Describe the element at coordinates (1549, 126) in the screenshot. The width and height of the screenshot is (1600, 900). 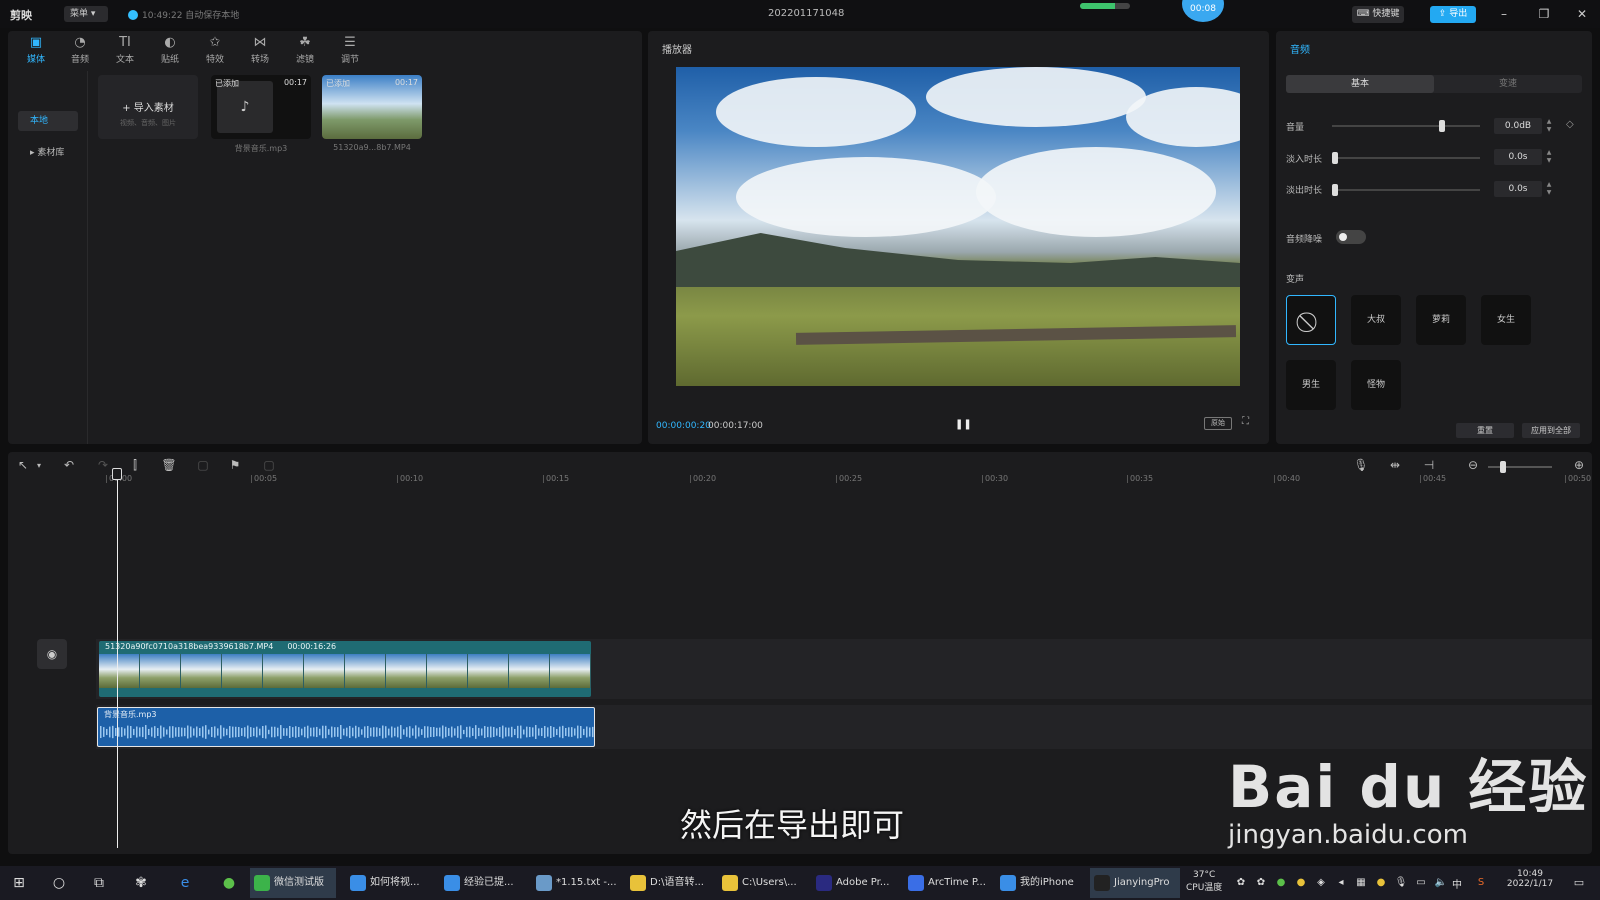
I see `volume-stepper: ▲ ▼` at that location.